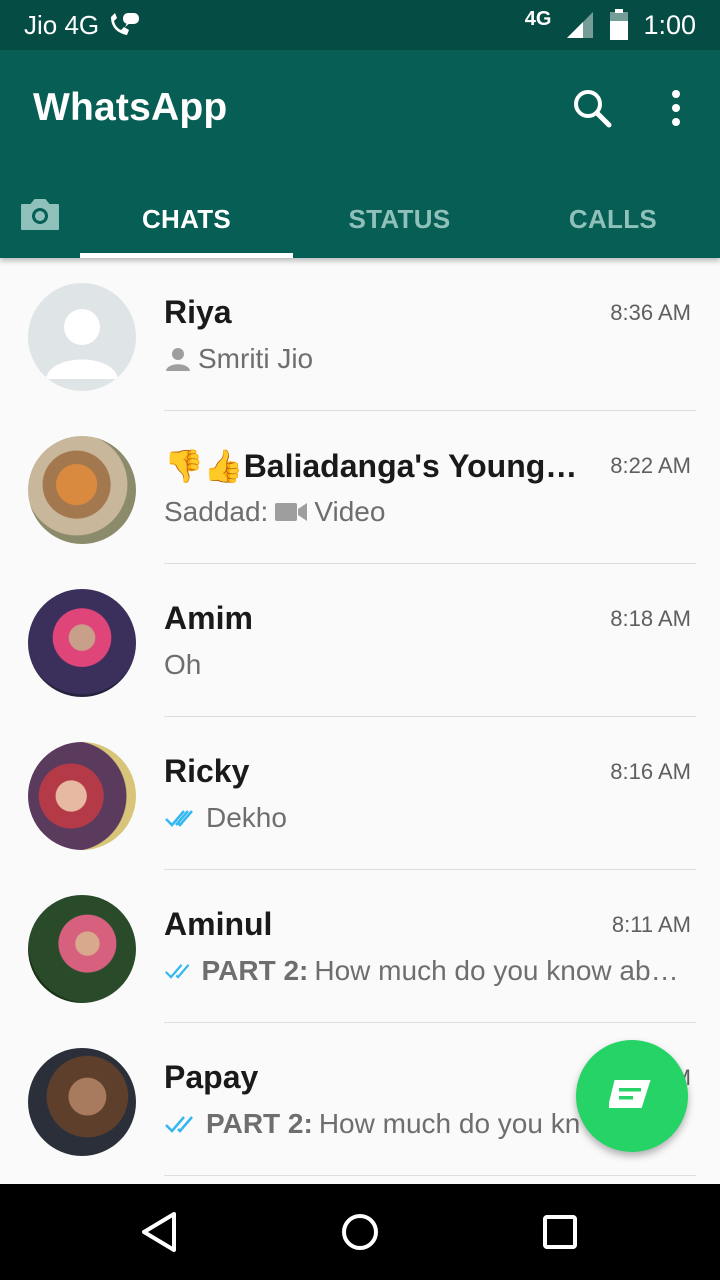 This screenshot has width=720, height=1280. I want to click on home-icon, so click(360, 1232).